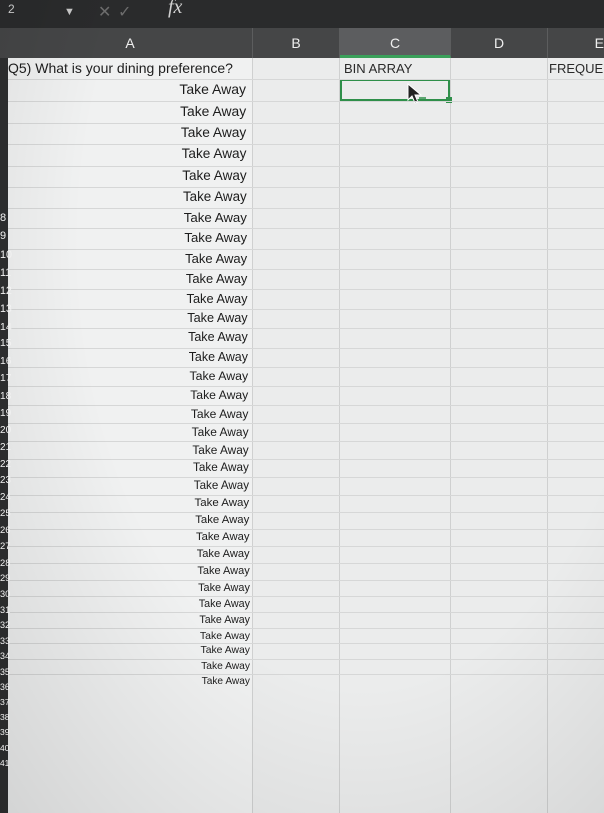 This screenshot has height=813, width=604. Describe the element at coordinates (449, 100) in the screenshot. I see `fill-handle` at that location.